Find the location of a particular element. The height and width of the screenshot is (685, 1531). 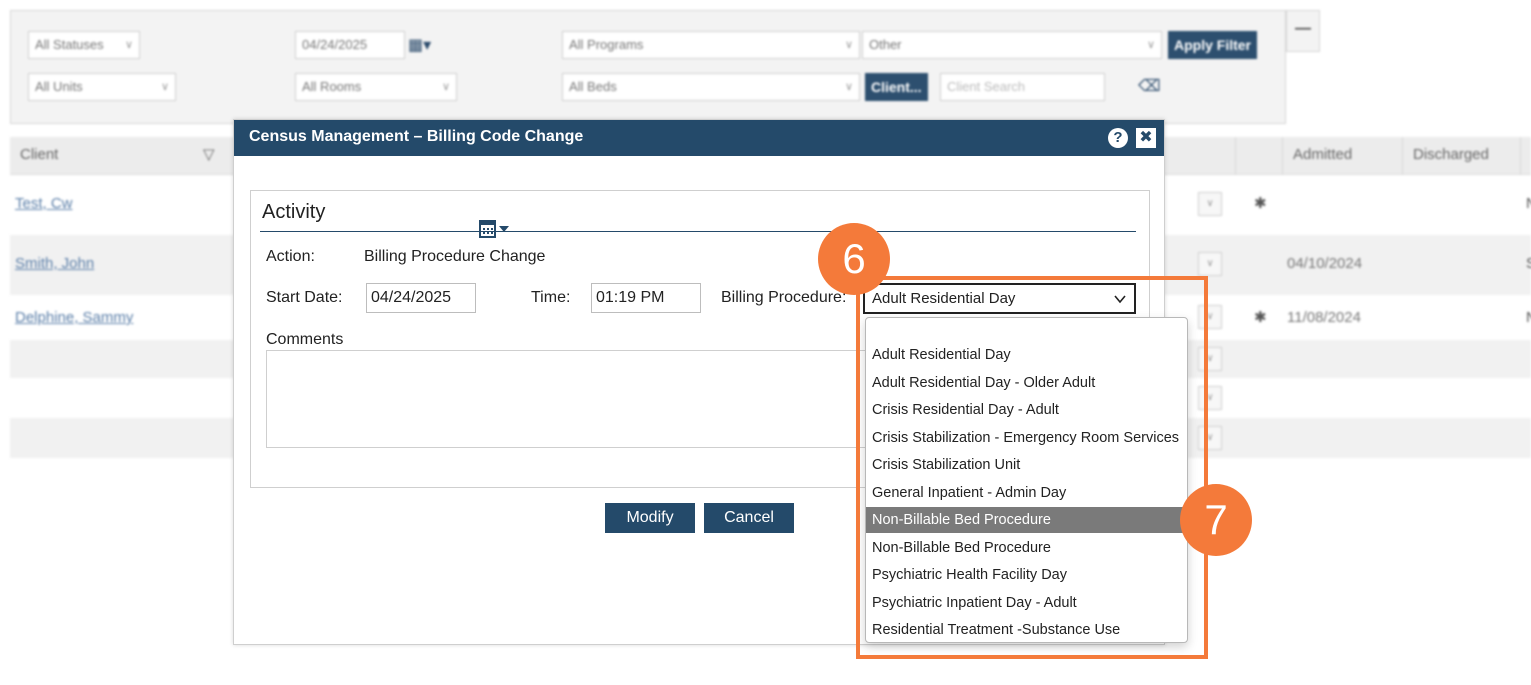

client-column-header: Client is located at coordinates (39, 156).